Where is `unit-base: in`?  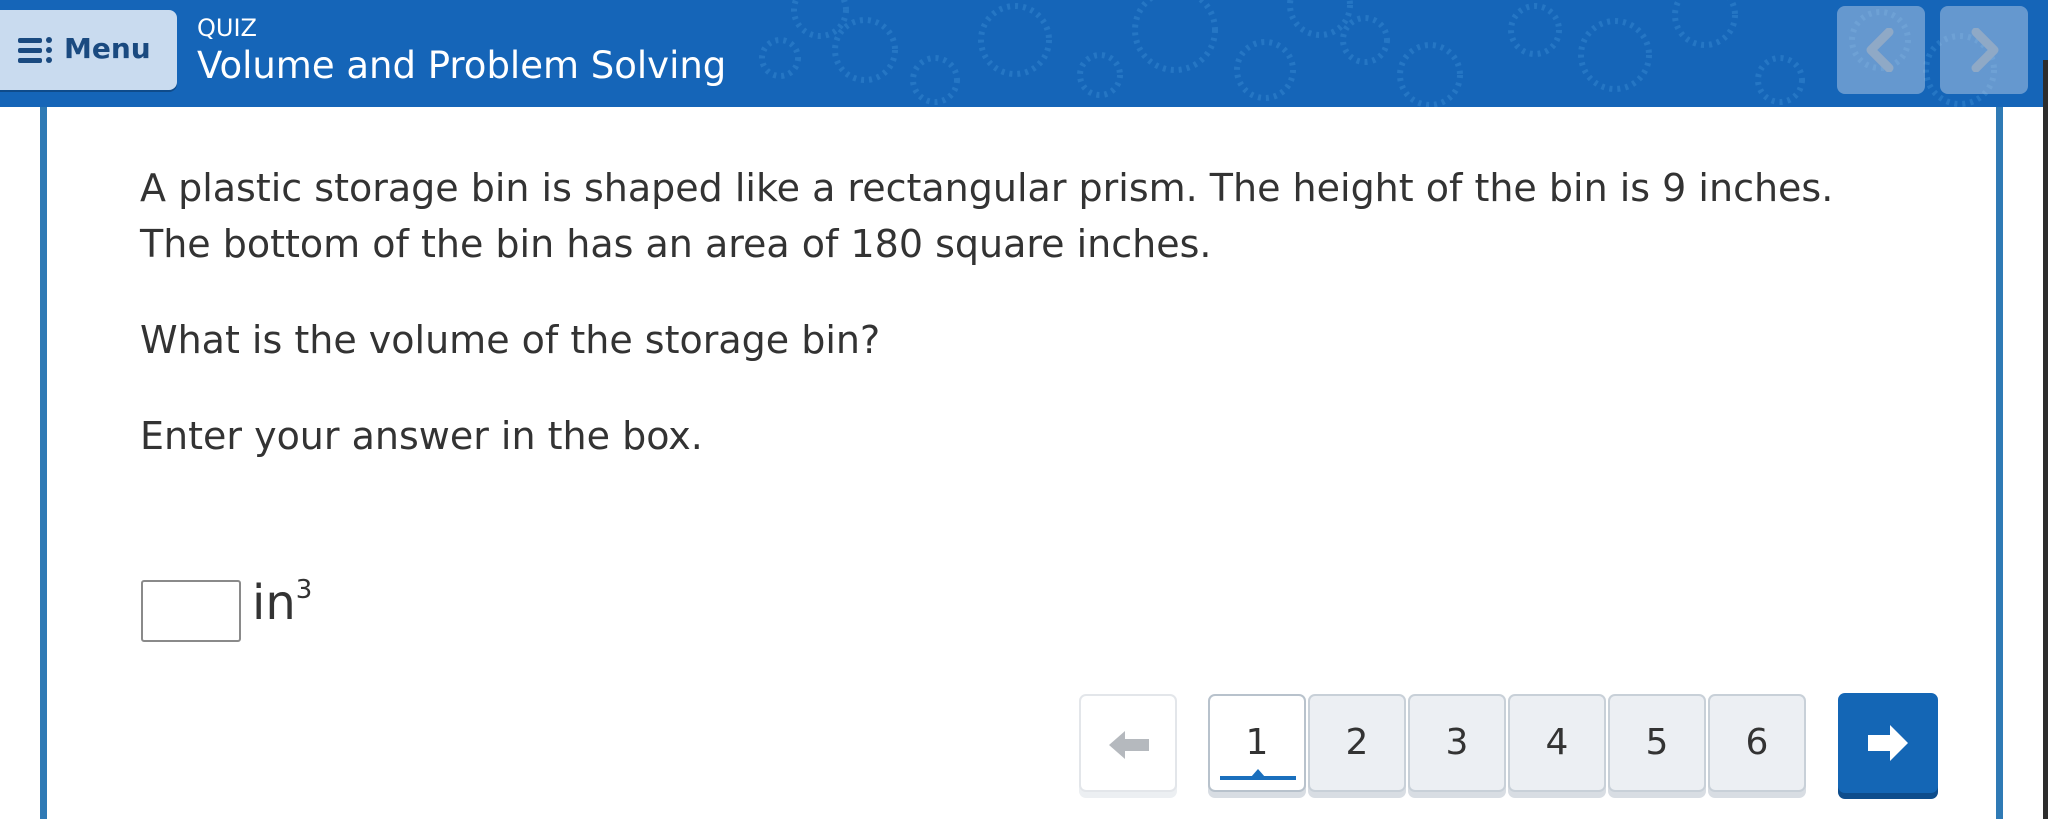
unit-base: in is located at coordinates (274, 603).